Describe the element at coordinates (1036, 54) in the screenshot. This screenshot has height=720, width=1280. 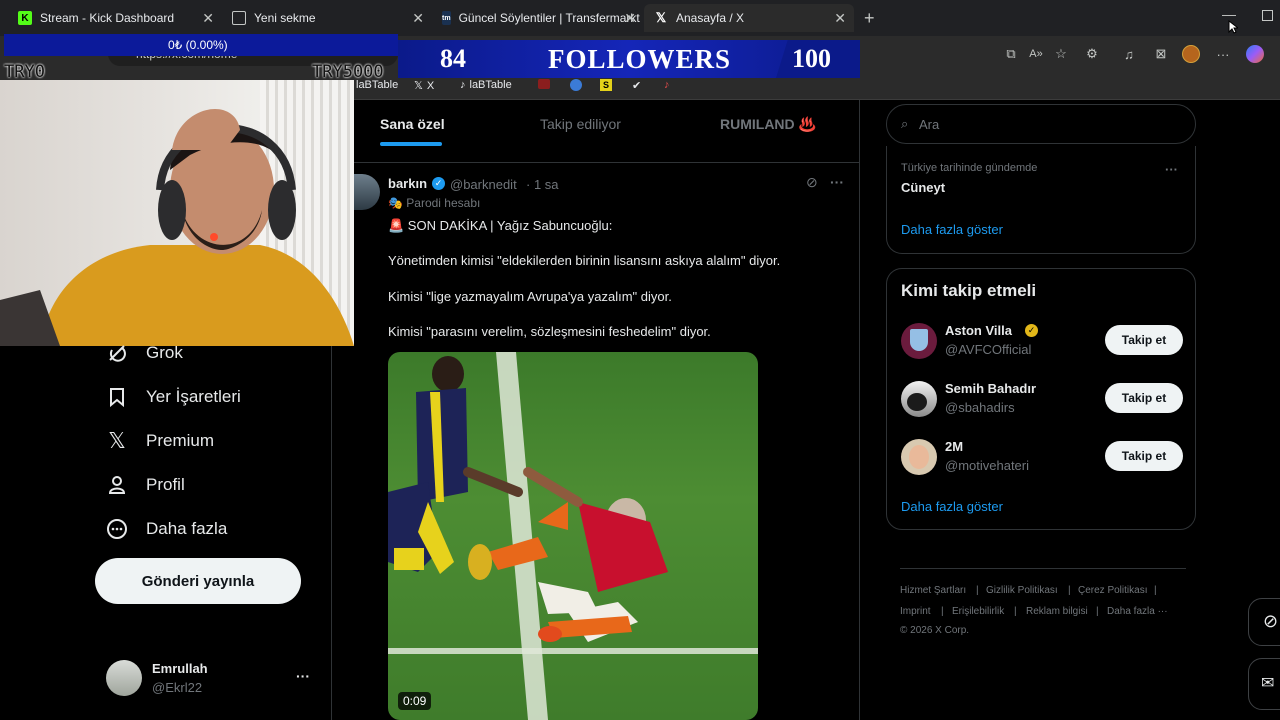
I see `read-aloud-icon: A»` at that location.